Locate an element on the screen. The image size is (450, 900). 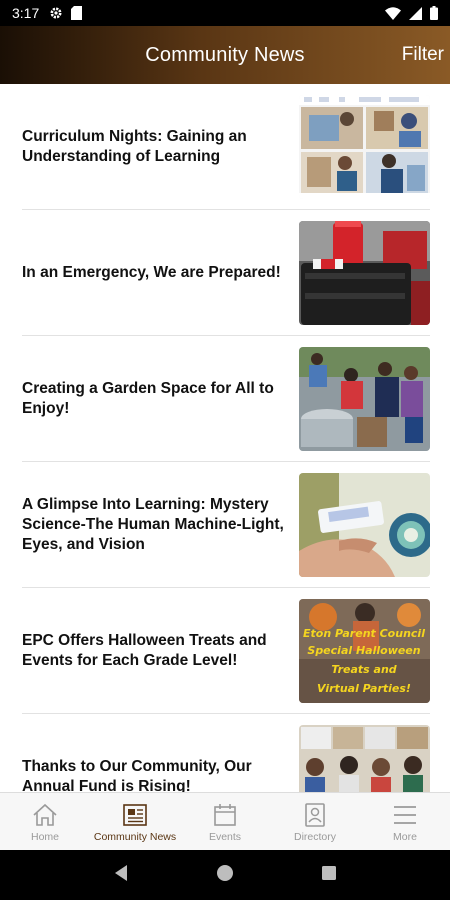
science-lens-photo is located at coordinates (364, 525).